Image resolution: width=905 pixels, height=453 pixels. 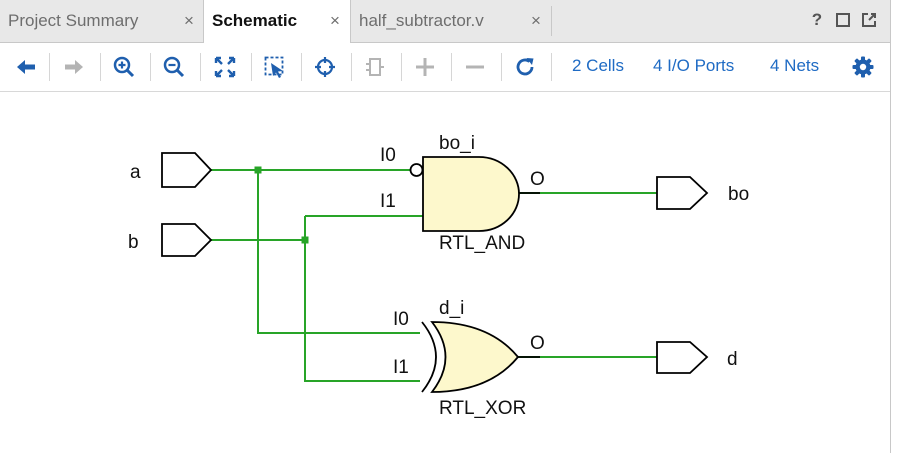 What do you see at coordinates (817, 20) in the screenshot?
I see `help-icon: ?` at bounding box center [817, 20].